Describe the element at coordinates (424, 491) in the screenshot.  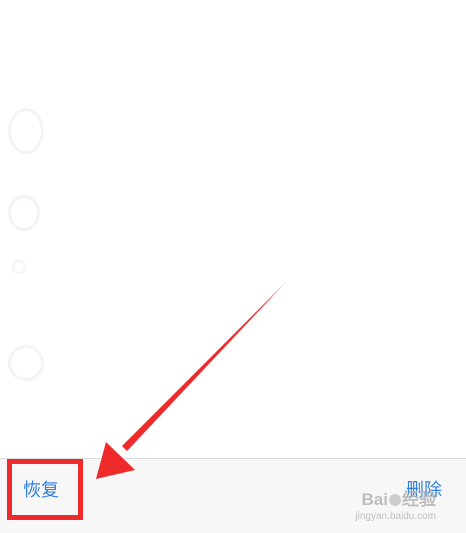
I see `delete-button: 删除` at that location.